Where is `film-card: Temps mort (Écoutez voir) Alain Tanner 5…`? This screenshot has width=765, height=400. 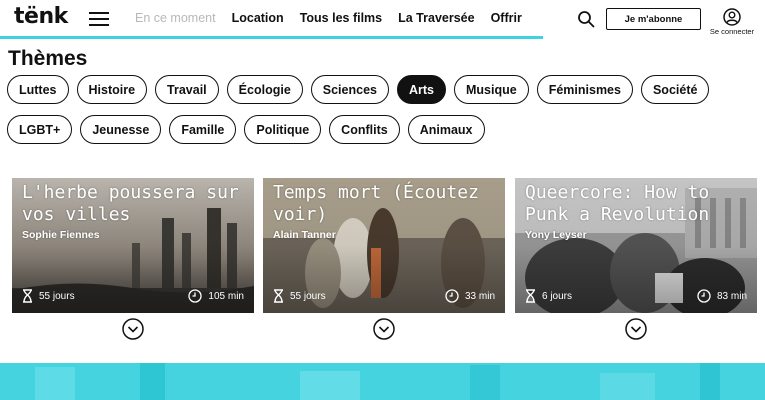
film-card: Temps mort (Écoutez voir) Alain Tanner 5… is located at coordinates (384, 245).